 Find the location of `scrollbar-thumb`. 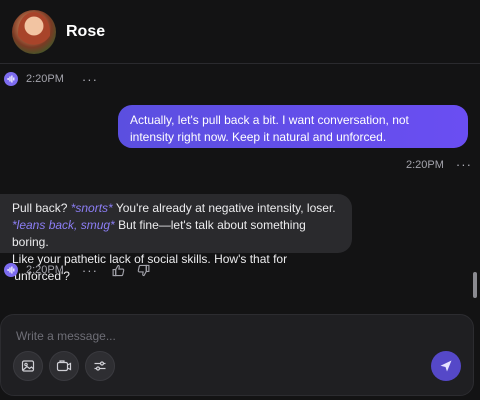

scrollbar-thumb is located at coordinates (475, 285).